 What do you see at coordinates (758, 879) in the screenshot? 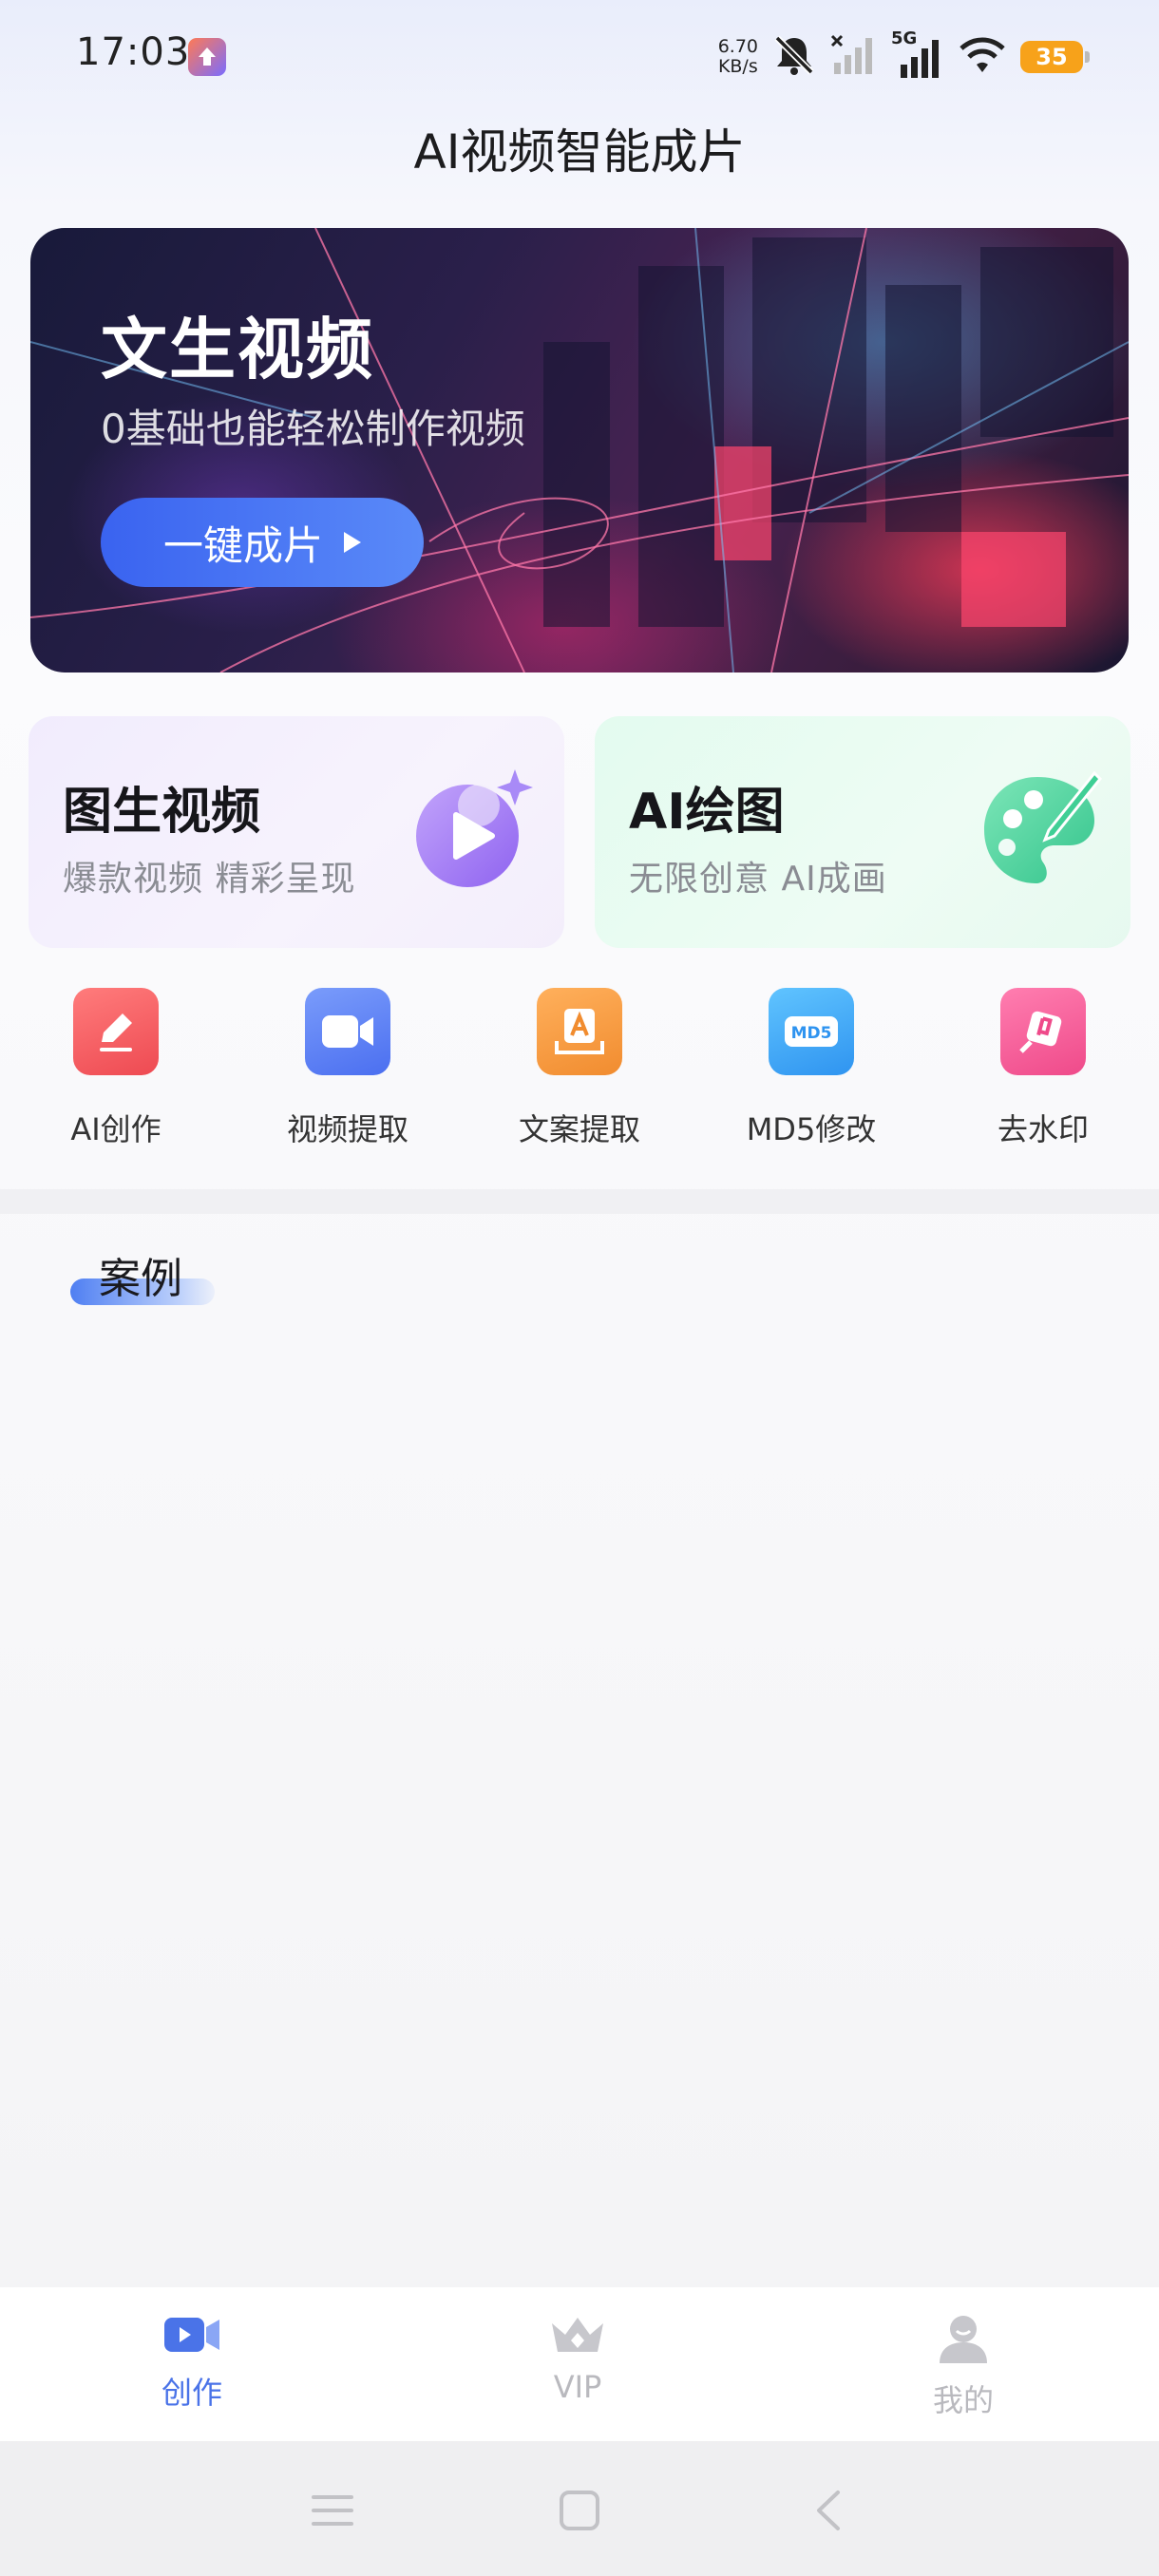
I see `card-subtitle: 无限创意 AI成画` at bounding box center [758, 879].